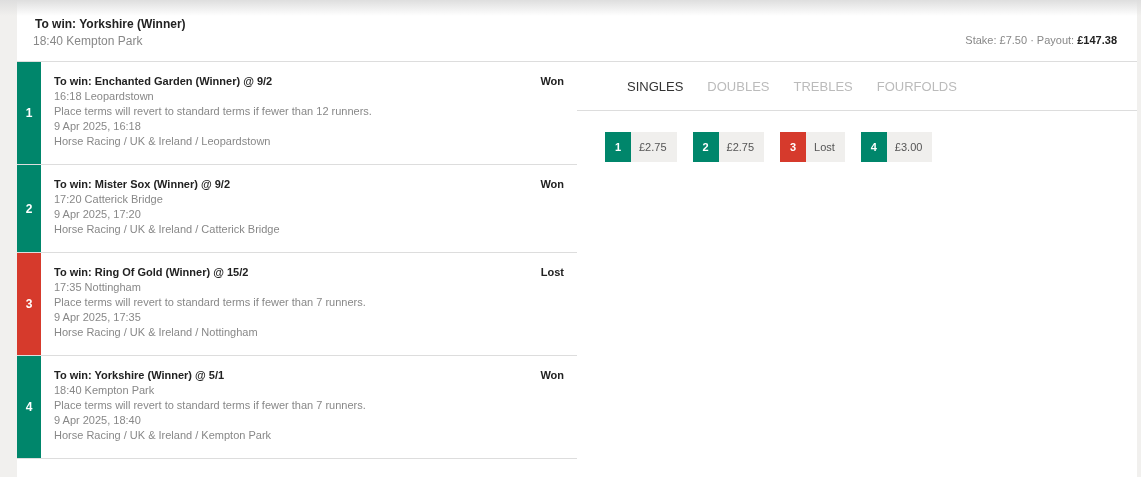 The height and width of the screenshot is (477, 1141). Describe the element at coordinates (151, 272) in the screenshot. I see `selection-title: To win: Ring Of Gold (Winner) @ 15/2` at that location.